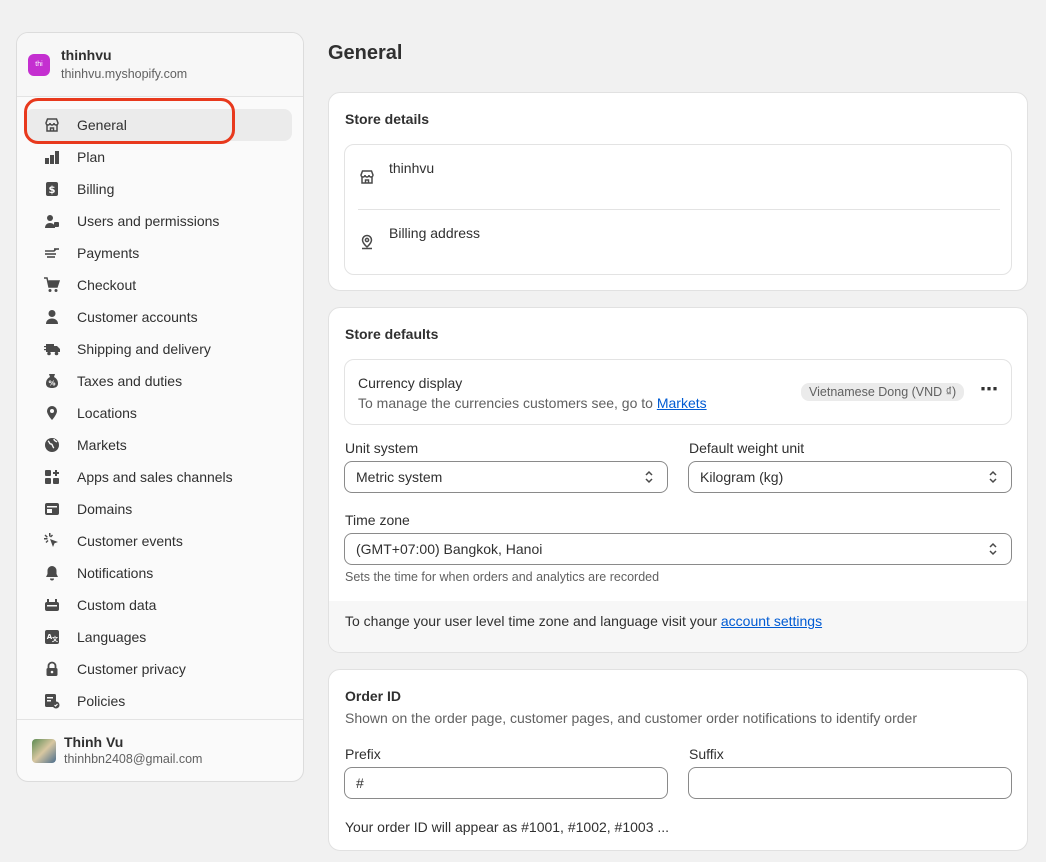 The height and width of the screenshot is (862, 1046). I want to click on currency-badge: Vietnamese Dong (VND ₫), so click(883, 392).